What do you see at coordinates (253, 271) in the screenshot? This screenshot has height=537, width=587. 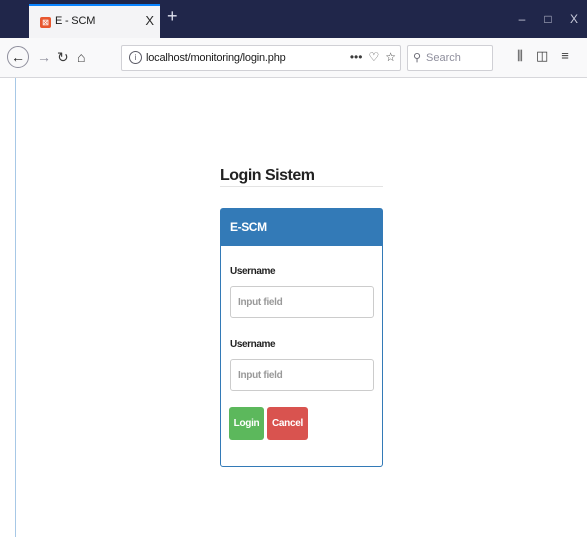 I see `username-label: Username` at bounding box center [253, 271].